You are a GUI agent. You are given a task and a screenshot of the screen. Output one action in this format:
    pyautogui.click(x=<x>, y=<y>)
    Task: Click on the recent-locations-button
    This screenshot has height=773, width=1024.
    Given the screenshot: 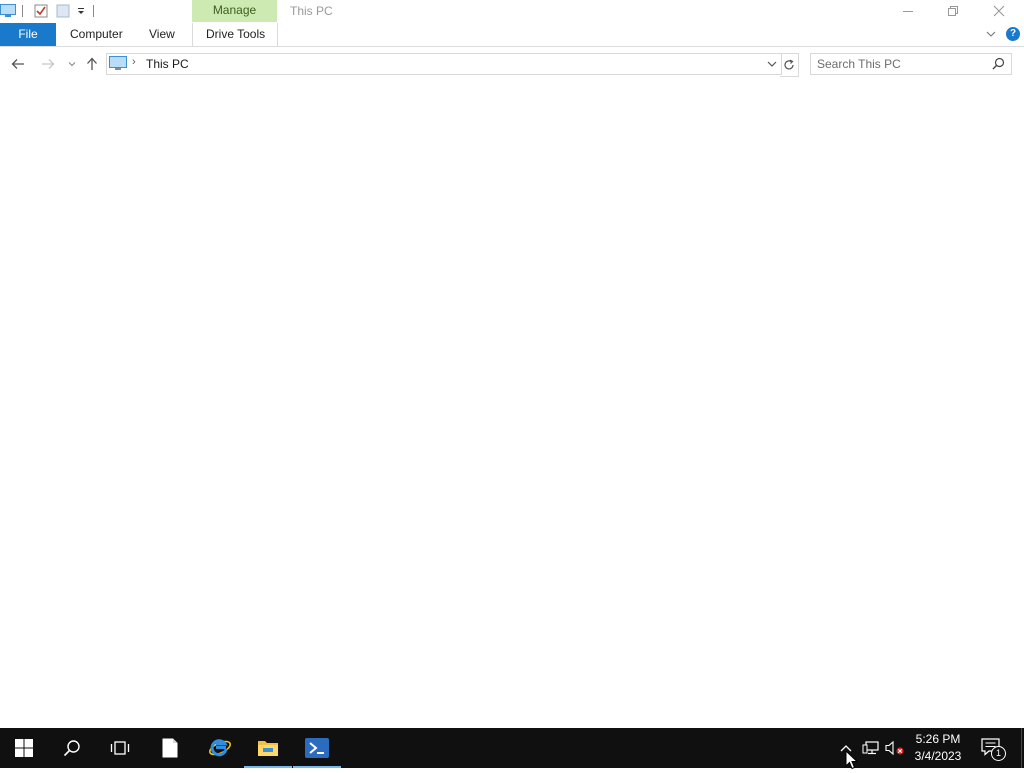 What is the action you would take?
    pyautogui.click(x=72, y=64)
    